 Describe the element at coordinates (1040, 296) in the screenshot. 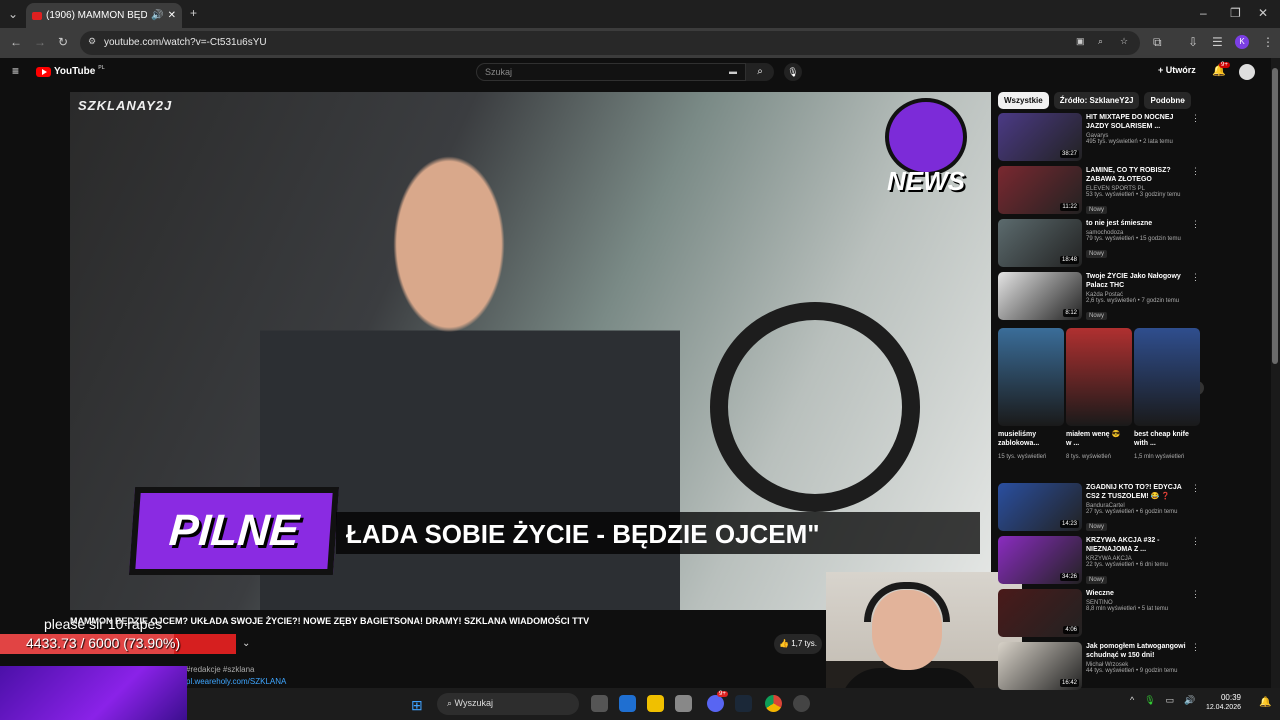

I see `video-thumbnail: 8:12` at that location.